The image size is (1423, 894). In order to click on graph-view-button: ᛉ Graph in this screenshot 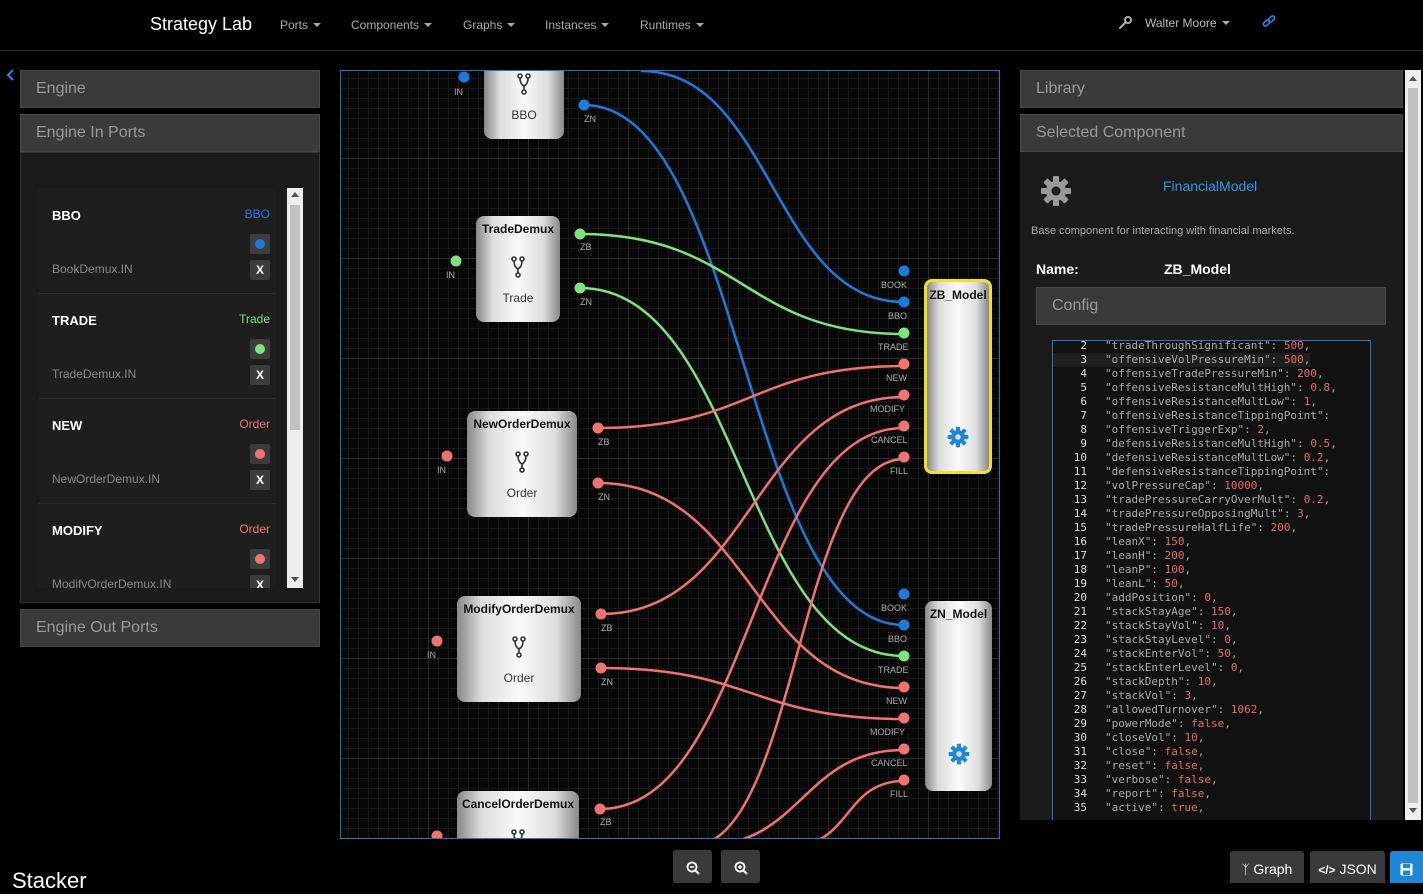, I will do `click(1267, 867)`.